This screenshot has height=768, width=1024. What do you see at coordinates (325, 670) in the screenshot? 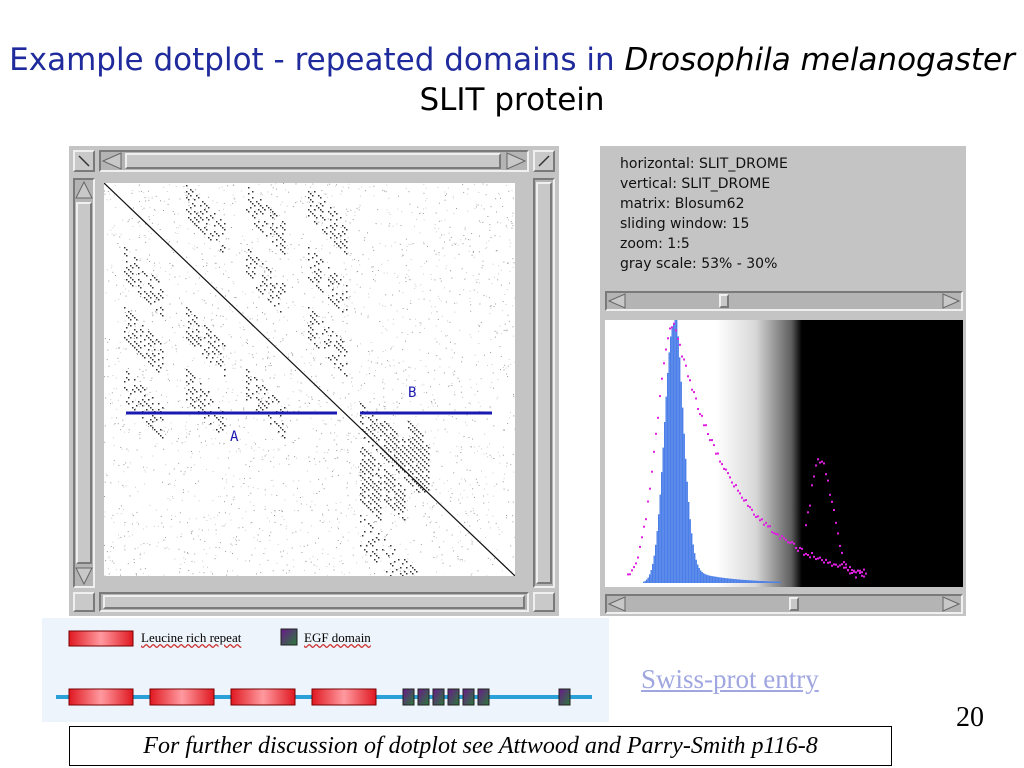
I see `domain-legend: Leucine rich repeat EGF domain` at bounding box center [325, 670].